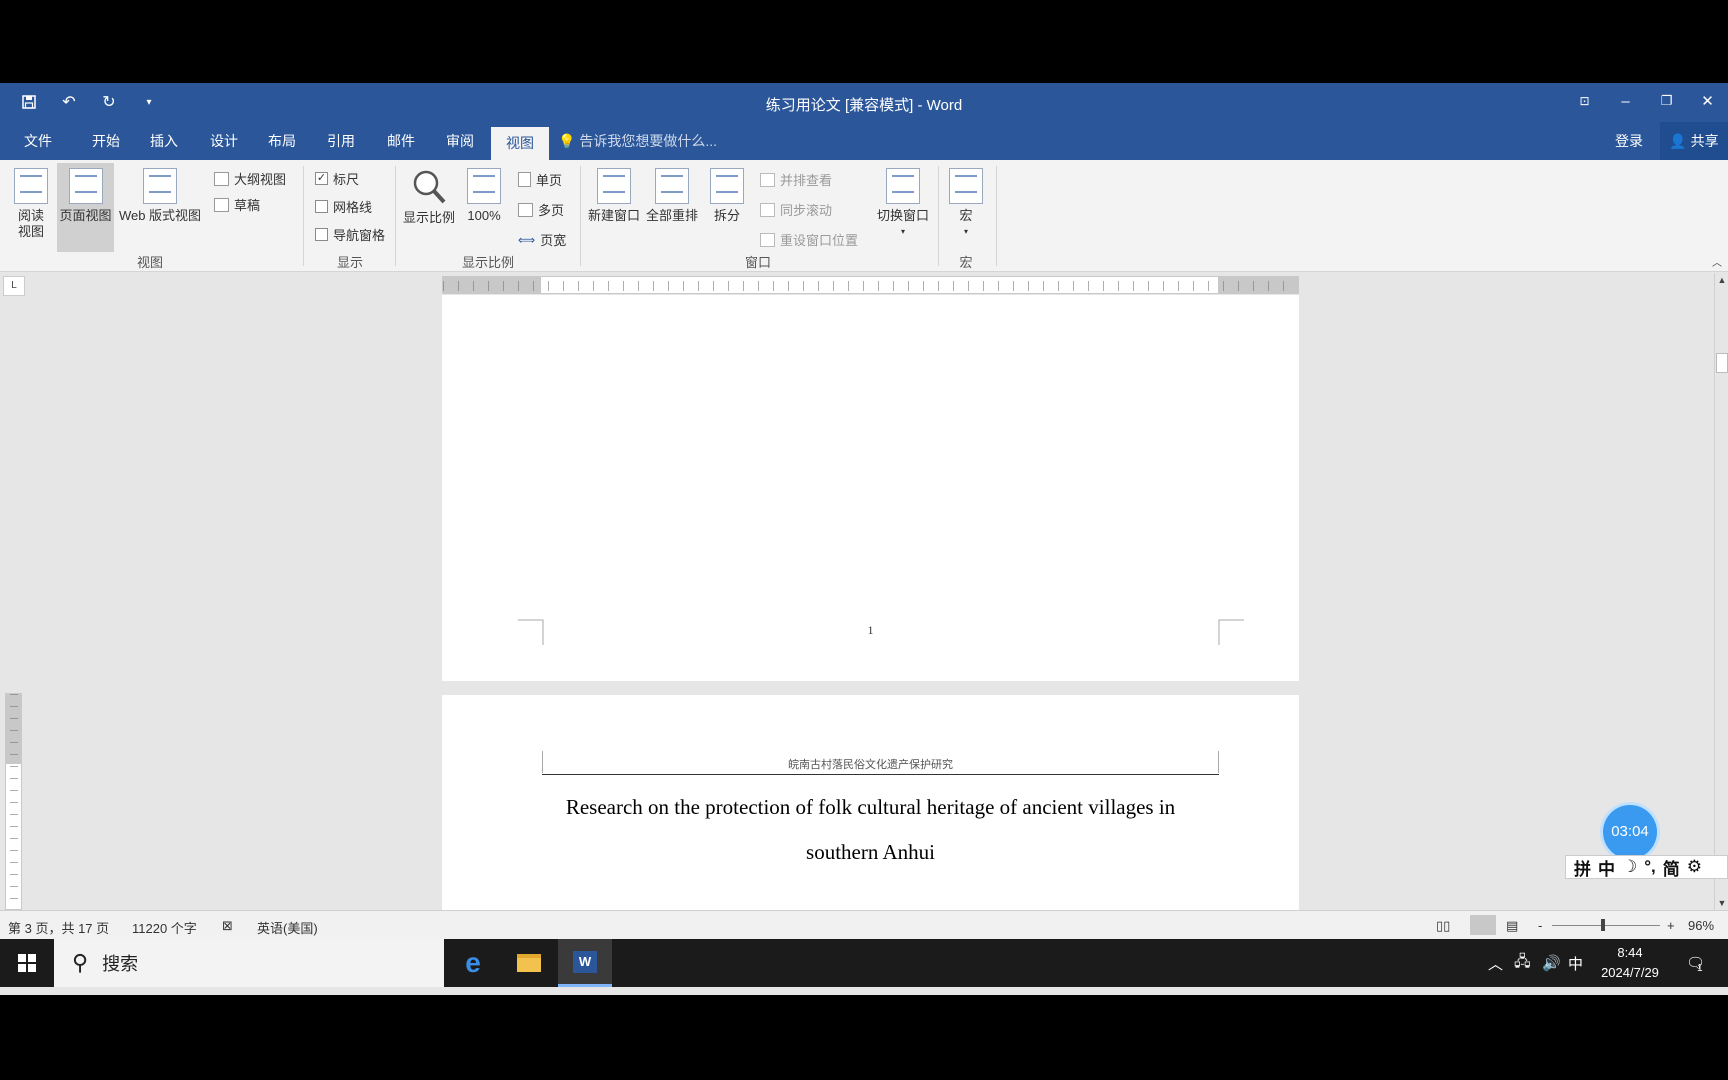 This screenshot has width=1728, height=1080. Describe the element at coordinates (160, 196) in the screenshot. I see `web-layout-button: Web 版式视图` at that location.